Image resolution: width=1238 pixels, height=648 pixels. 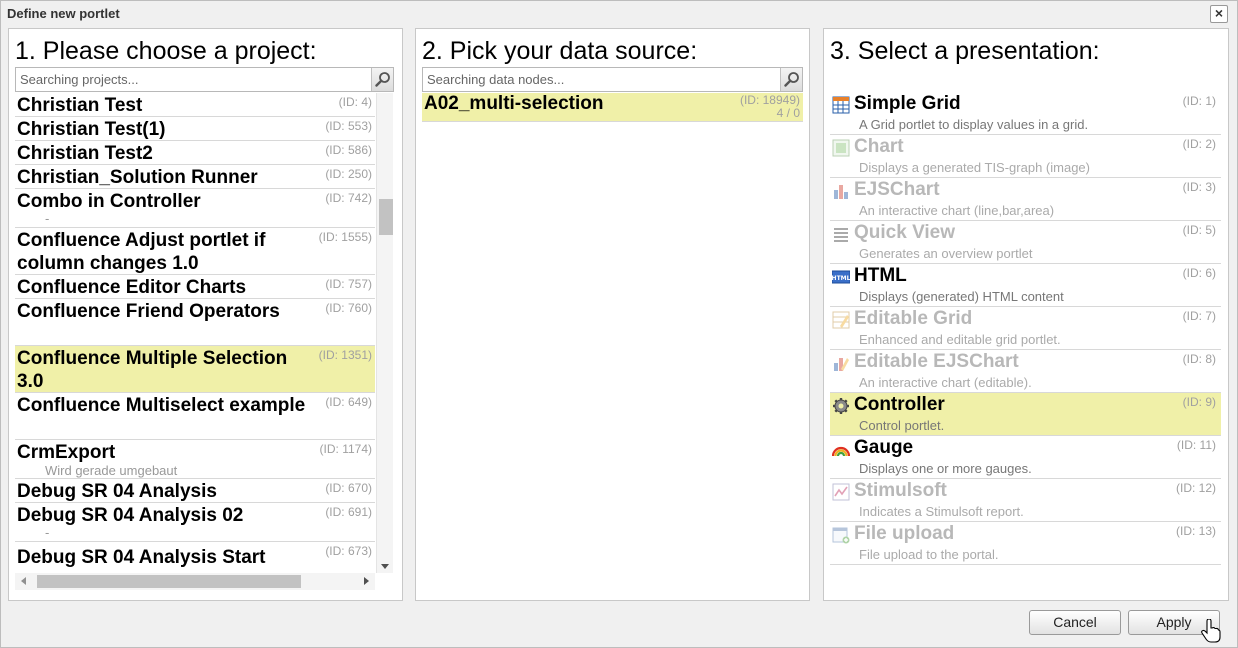 What do you see at coordinates (141, 557) in the screenshot?
I see `project-name: Debug SR 04 Analysis Start` at bounding box center [141, 557].